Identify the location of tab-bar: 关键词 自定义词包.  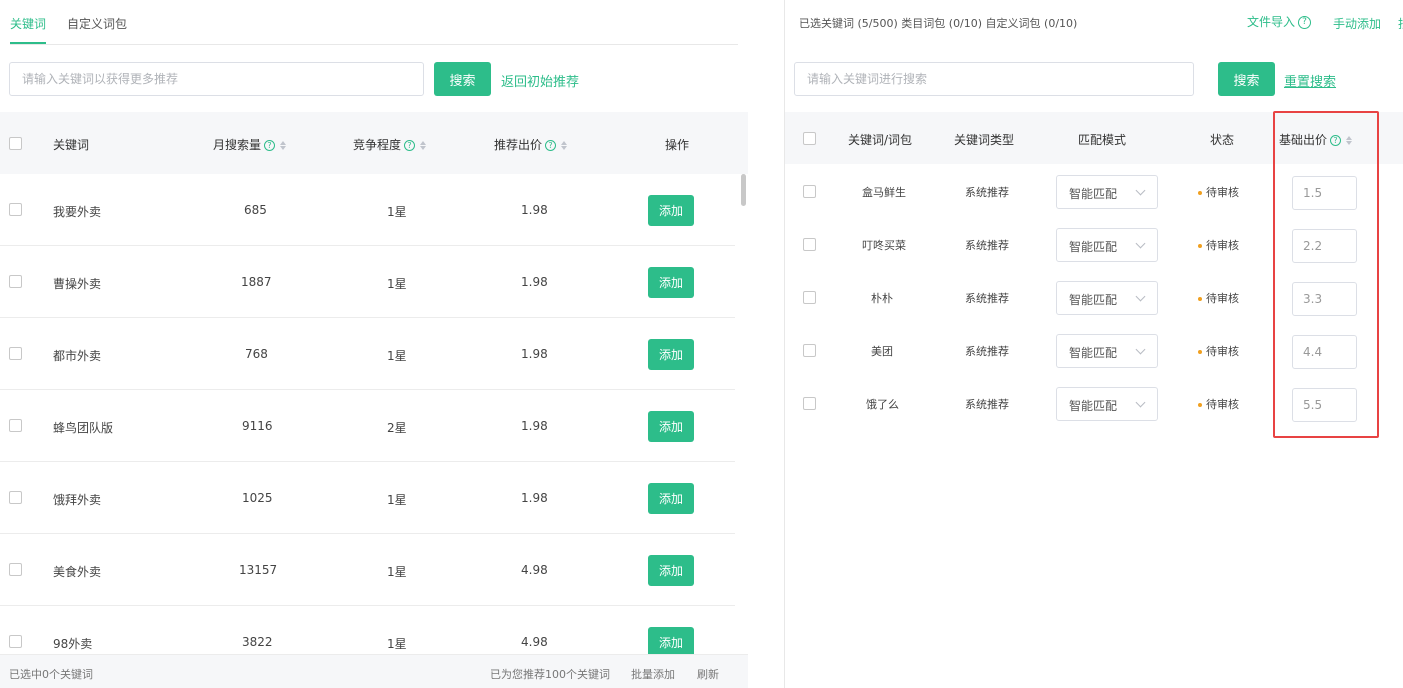
(374, 22).